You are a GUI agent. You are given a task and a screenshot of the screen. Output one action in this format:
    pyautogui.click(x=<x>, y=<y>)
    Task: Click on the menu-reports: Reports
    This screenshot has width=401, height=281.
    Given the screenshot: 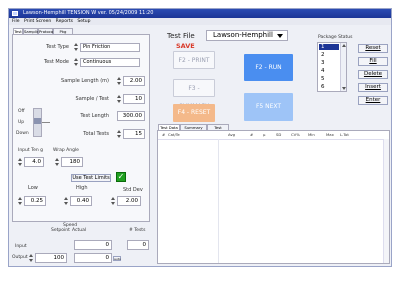 What is the action you would take?
    pyautogui.click(x=64, y=21)
    